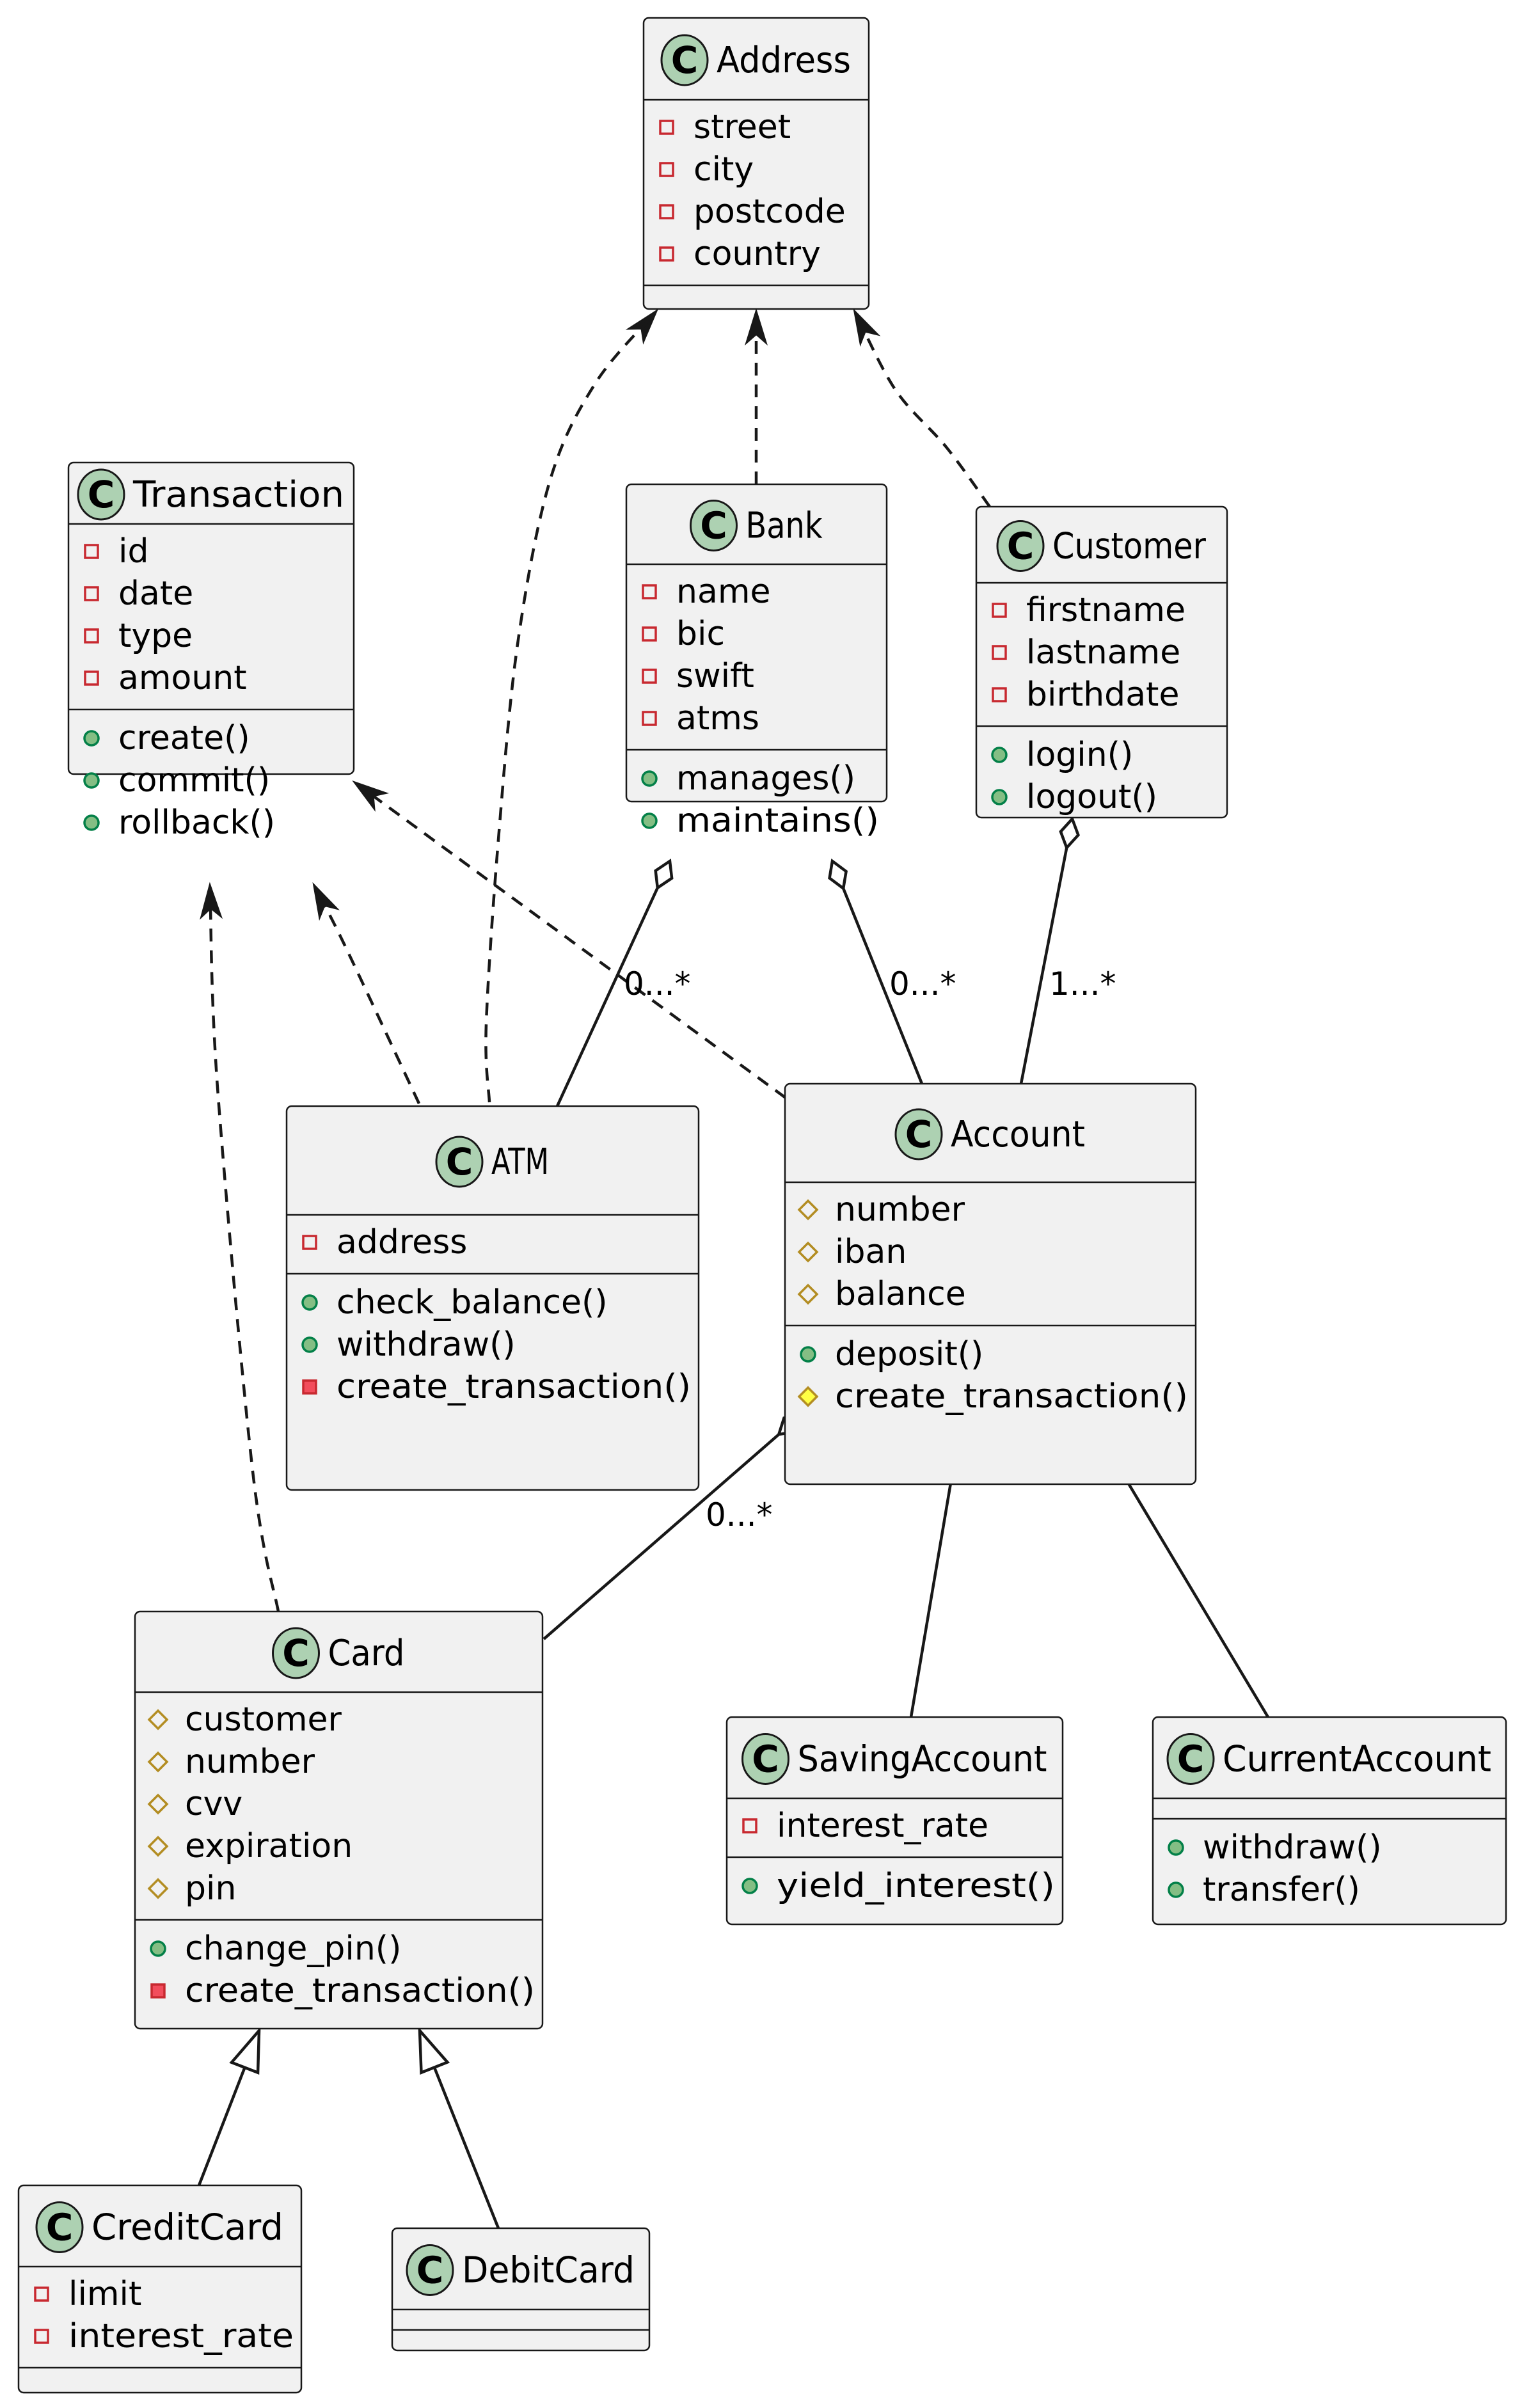 The image size is (1522, 2408). I want to click on member-label: expiration, so click(269, 1846).